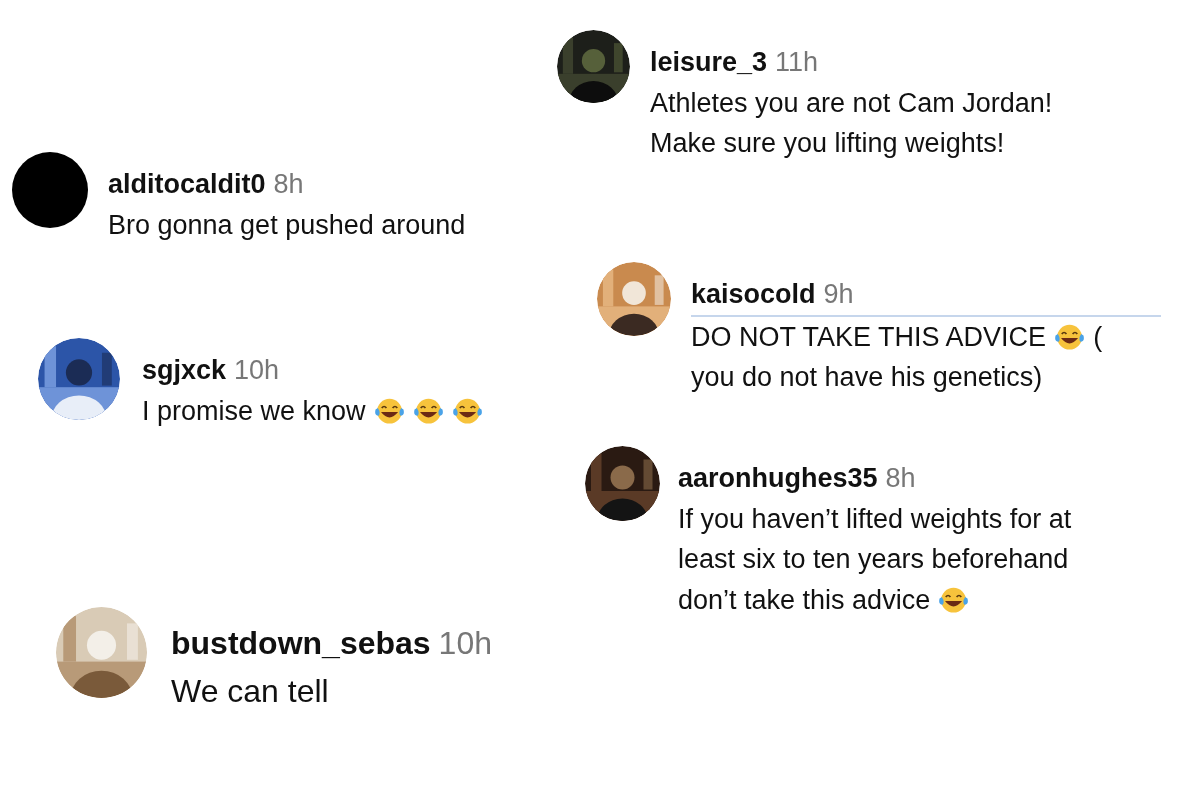 The image size is (1200, 800). What do you see at coordinates (184, 370) in the screenshot?
I see `username: sgjxck` at bounding box center [184, 370].